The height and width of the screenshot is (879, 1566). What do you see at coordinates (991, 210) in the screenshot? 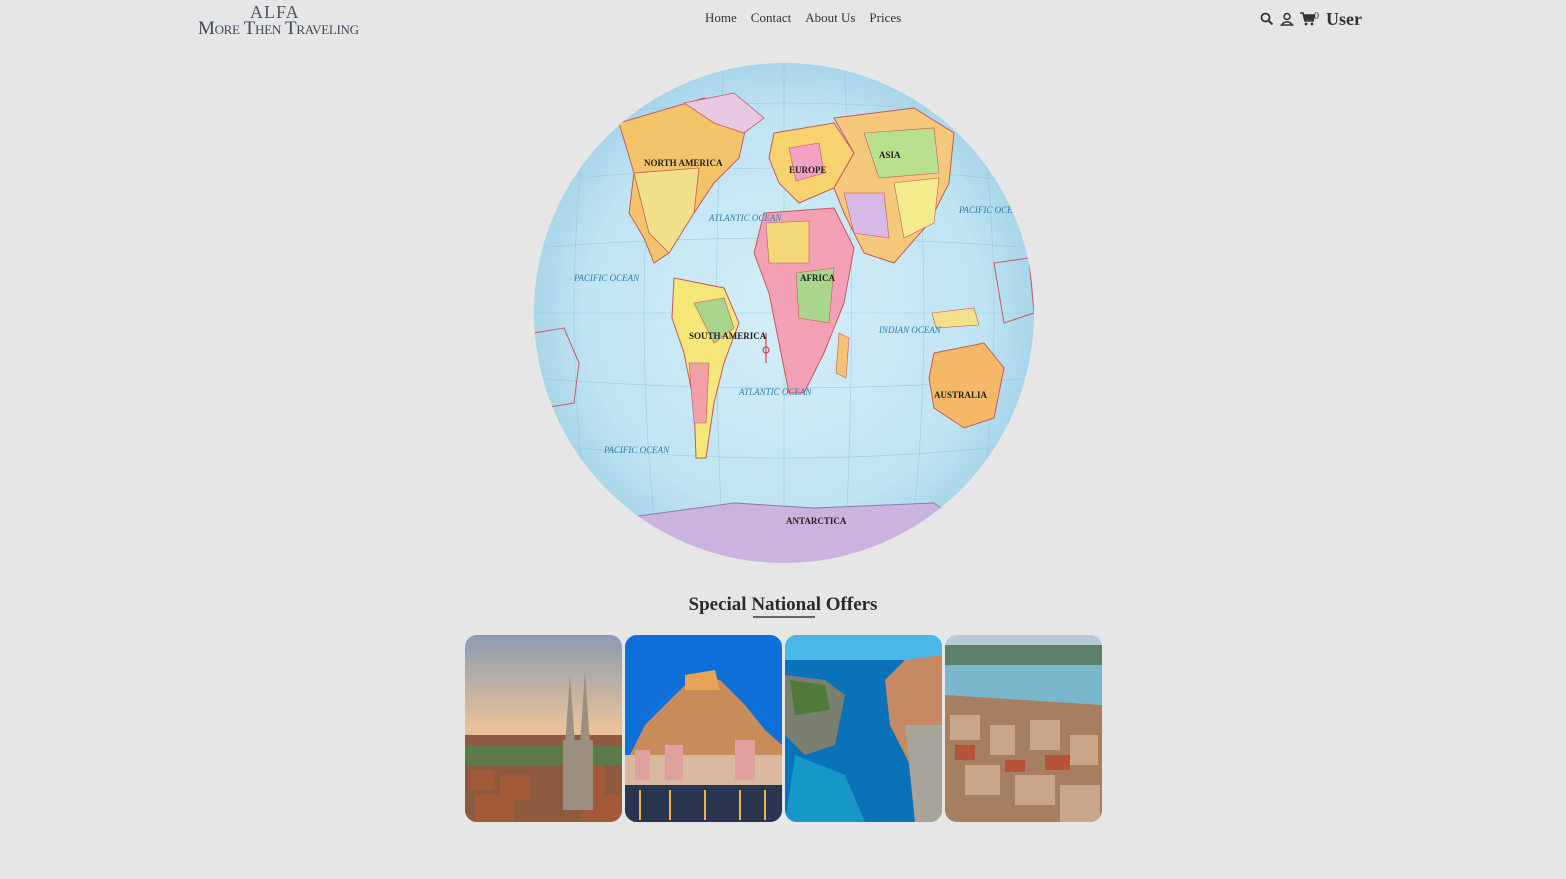
I see `label-pacific-east: PACIFIC OCEAN` at bounding box center [991, 210].